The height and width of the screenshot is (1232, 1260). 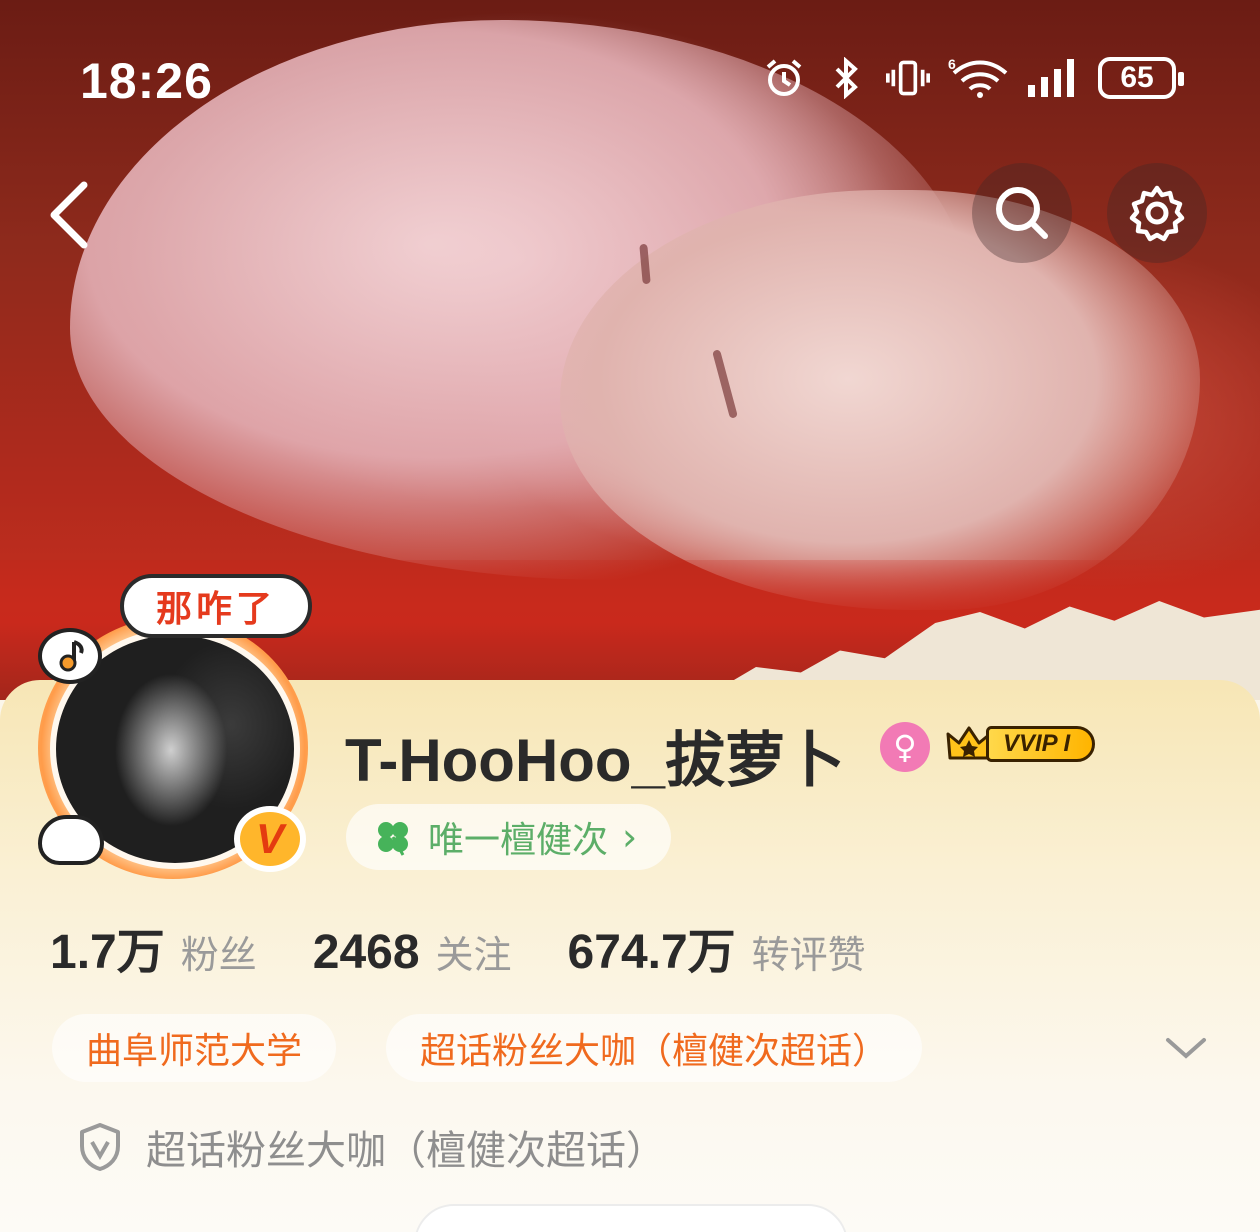 I want to click on tag-school: 曲阜师范大学, so click(x=194, y=1048).